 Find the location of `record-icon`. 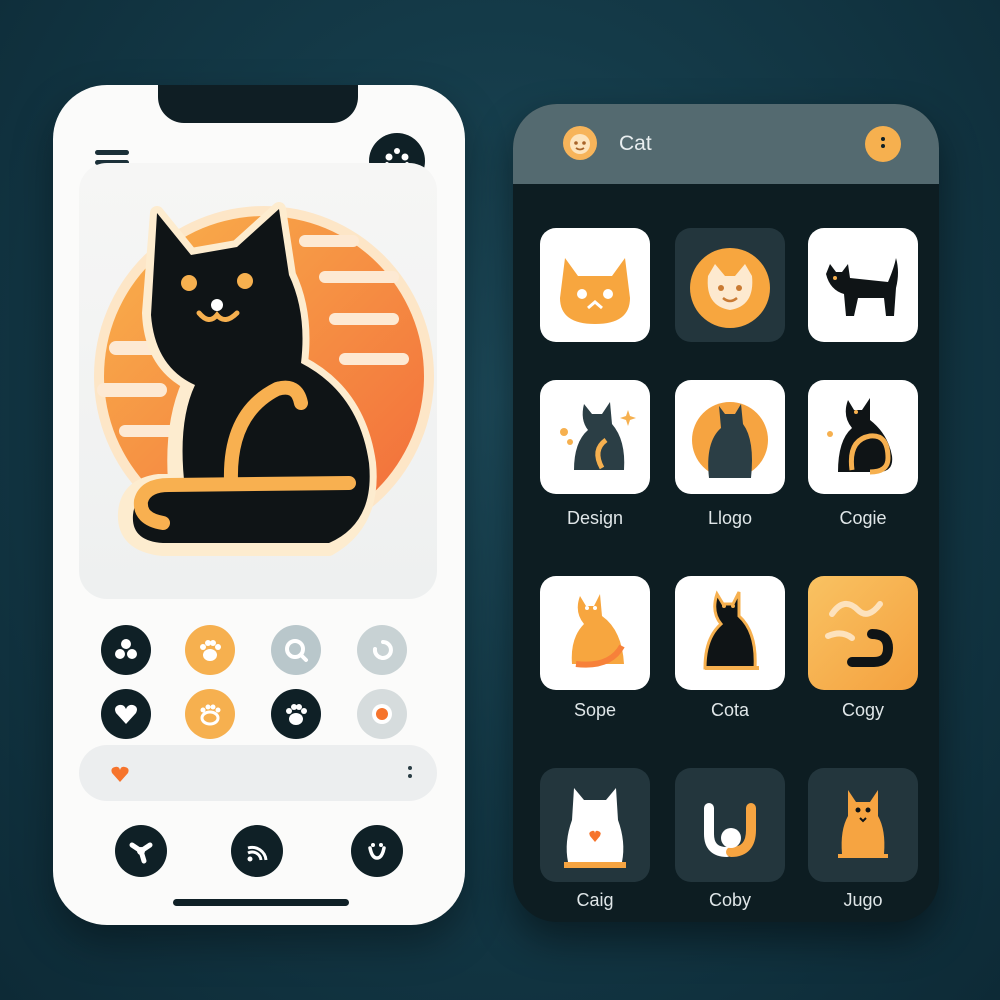

record-icon is located at coordinates (382, 714).